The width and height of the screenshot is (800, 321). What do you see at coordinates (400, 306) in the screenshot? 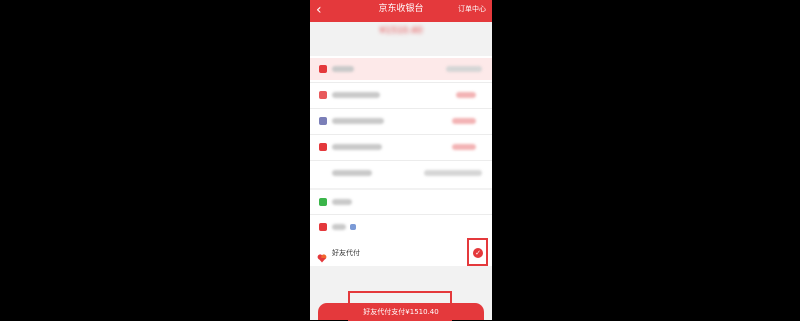
I see `highlight-box-pay-button` at bounding box center [400, 306].